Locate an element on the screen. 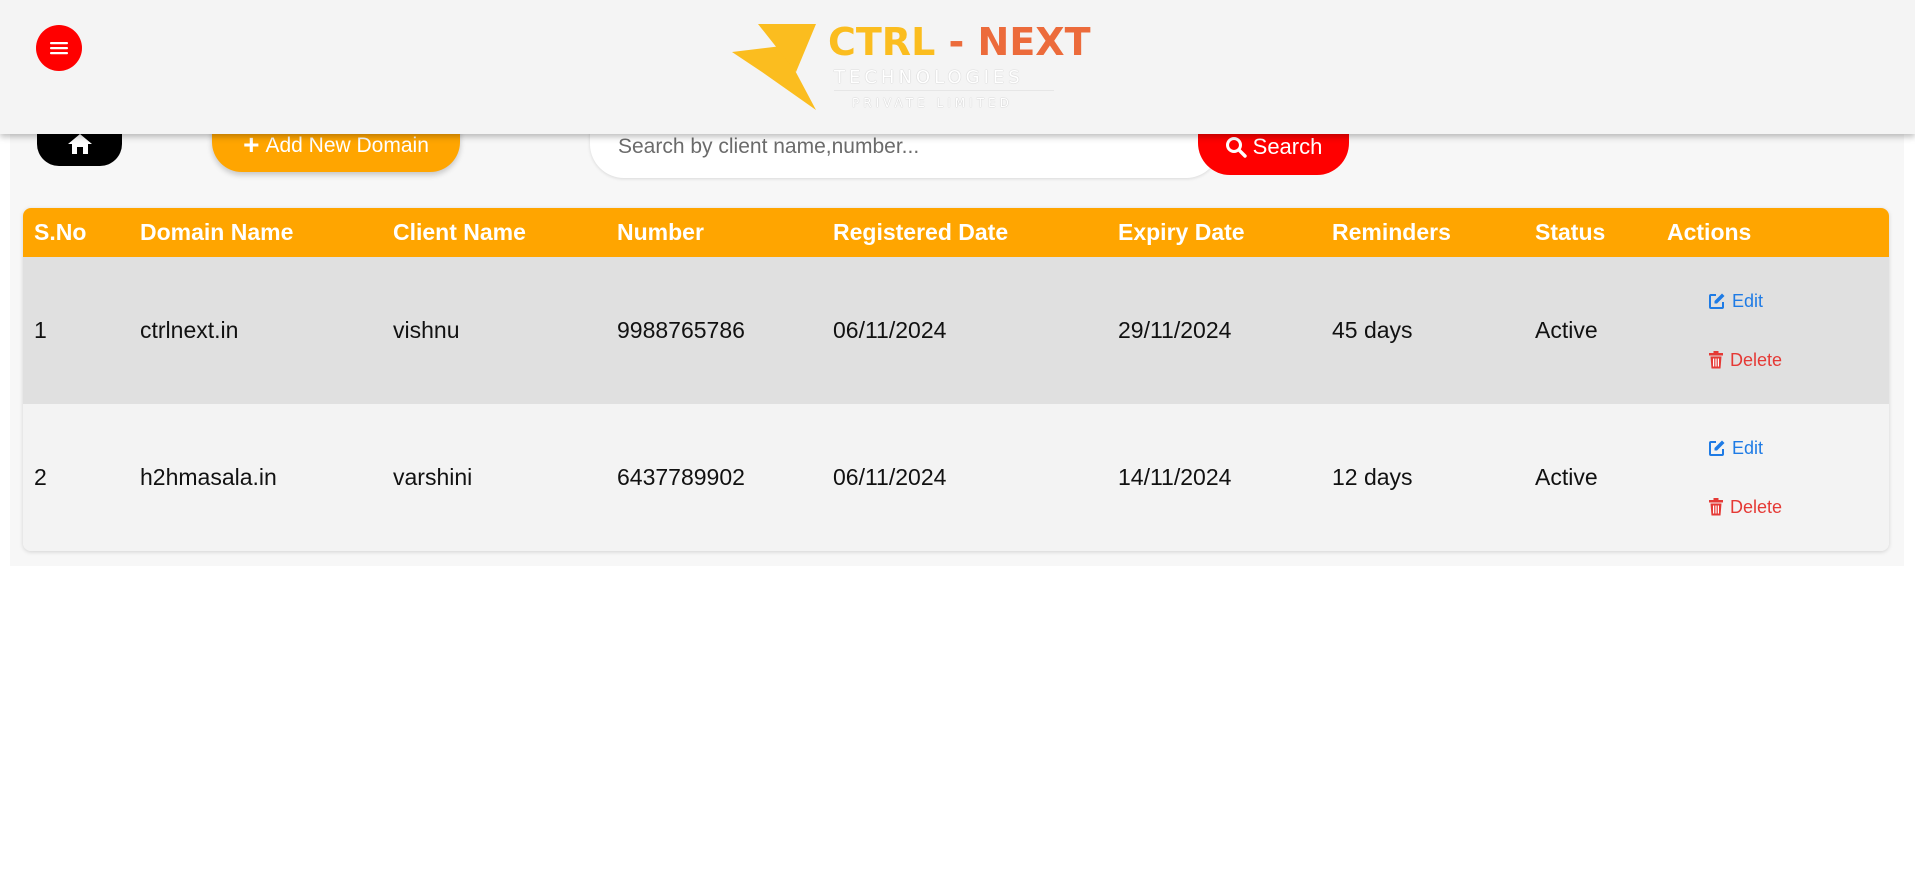 This screenshot has width=1915, height=870. logo-ctrl-text: CTRL is located at coordinates (882, 42).